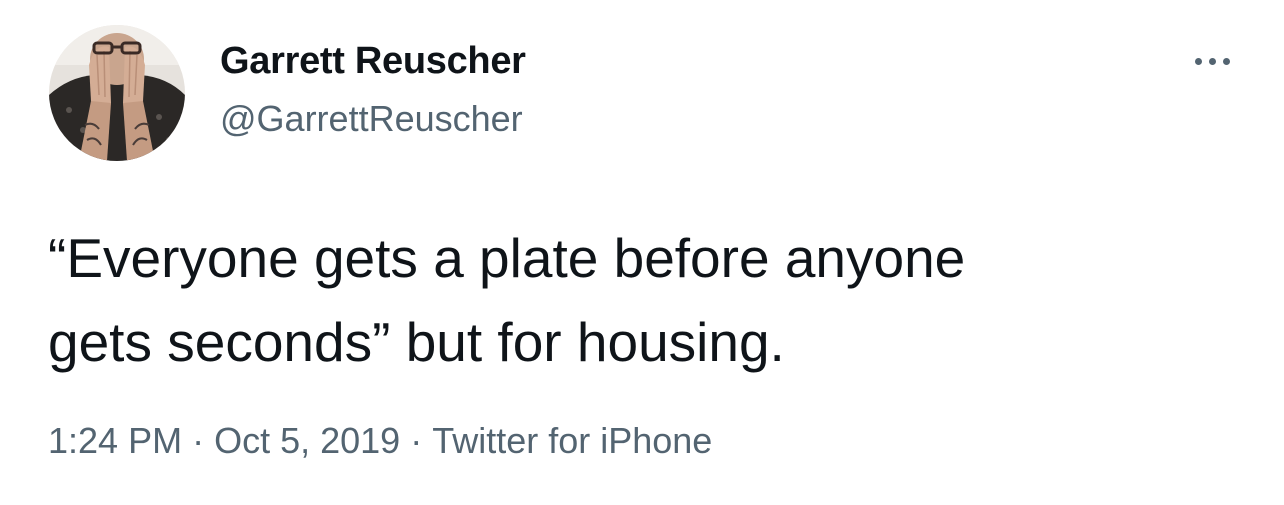 The width and height of the screenshot is (1284, 505). What do you see at coordinates (371, 119) in the screenshot?
I see `author-handle: @GarrettReuscher` at bounding box center [371, 119].